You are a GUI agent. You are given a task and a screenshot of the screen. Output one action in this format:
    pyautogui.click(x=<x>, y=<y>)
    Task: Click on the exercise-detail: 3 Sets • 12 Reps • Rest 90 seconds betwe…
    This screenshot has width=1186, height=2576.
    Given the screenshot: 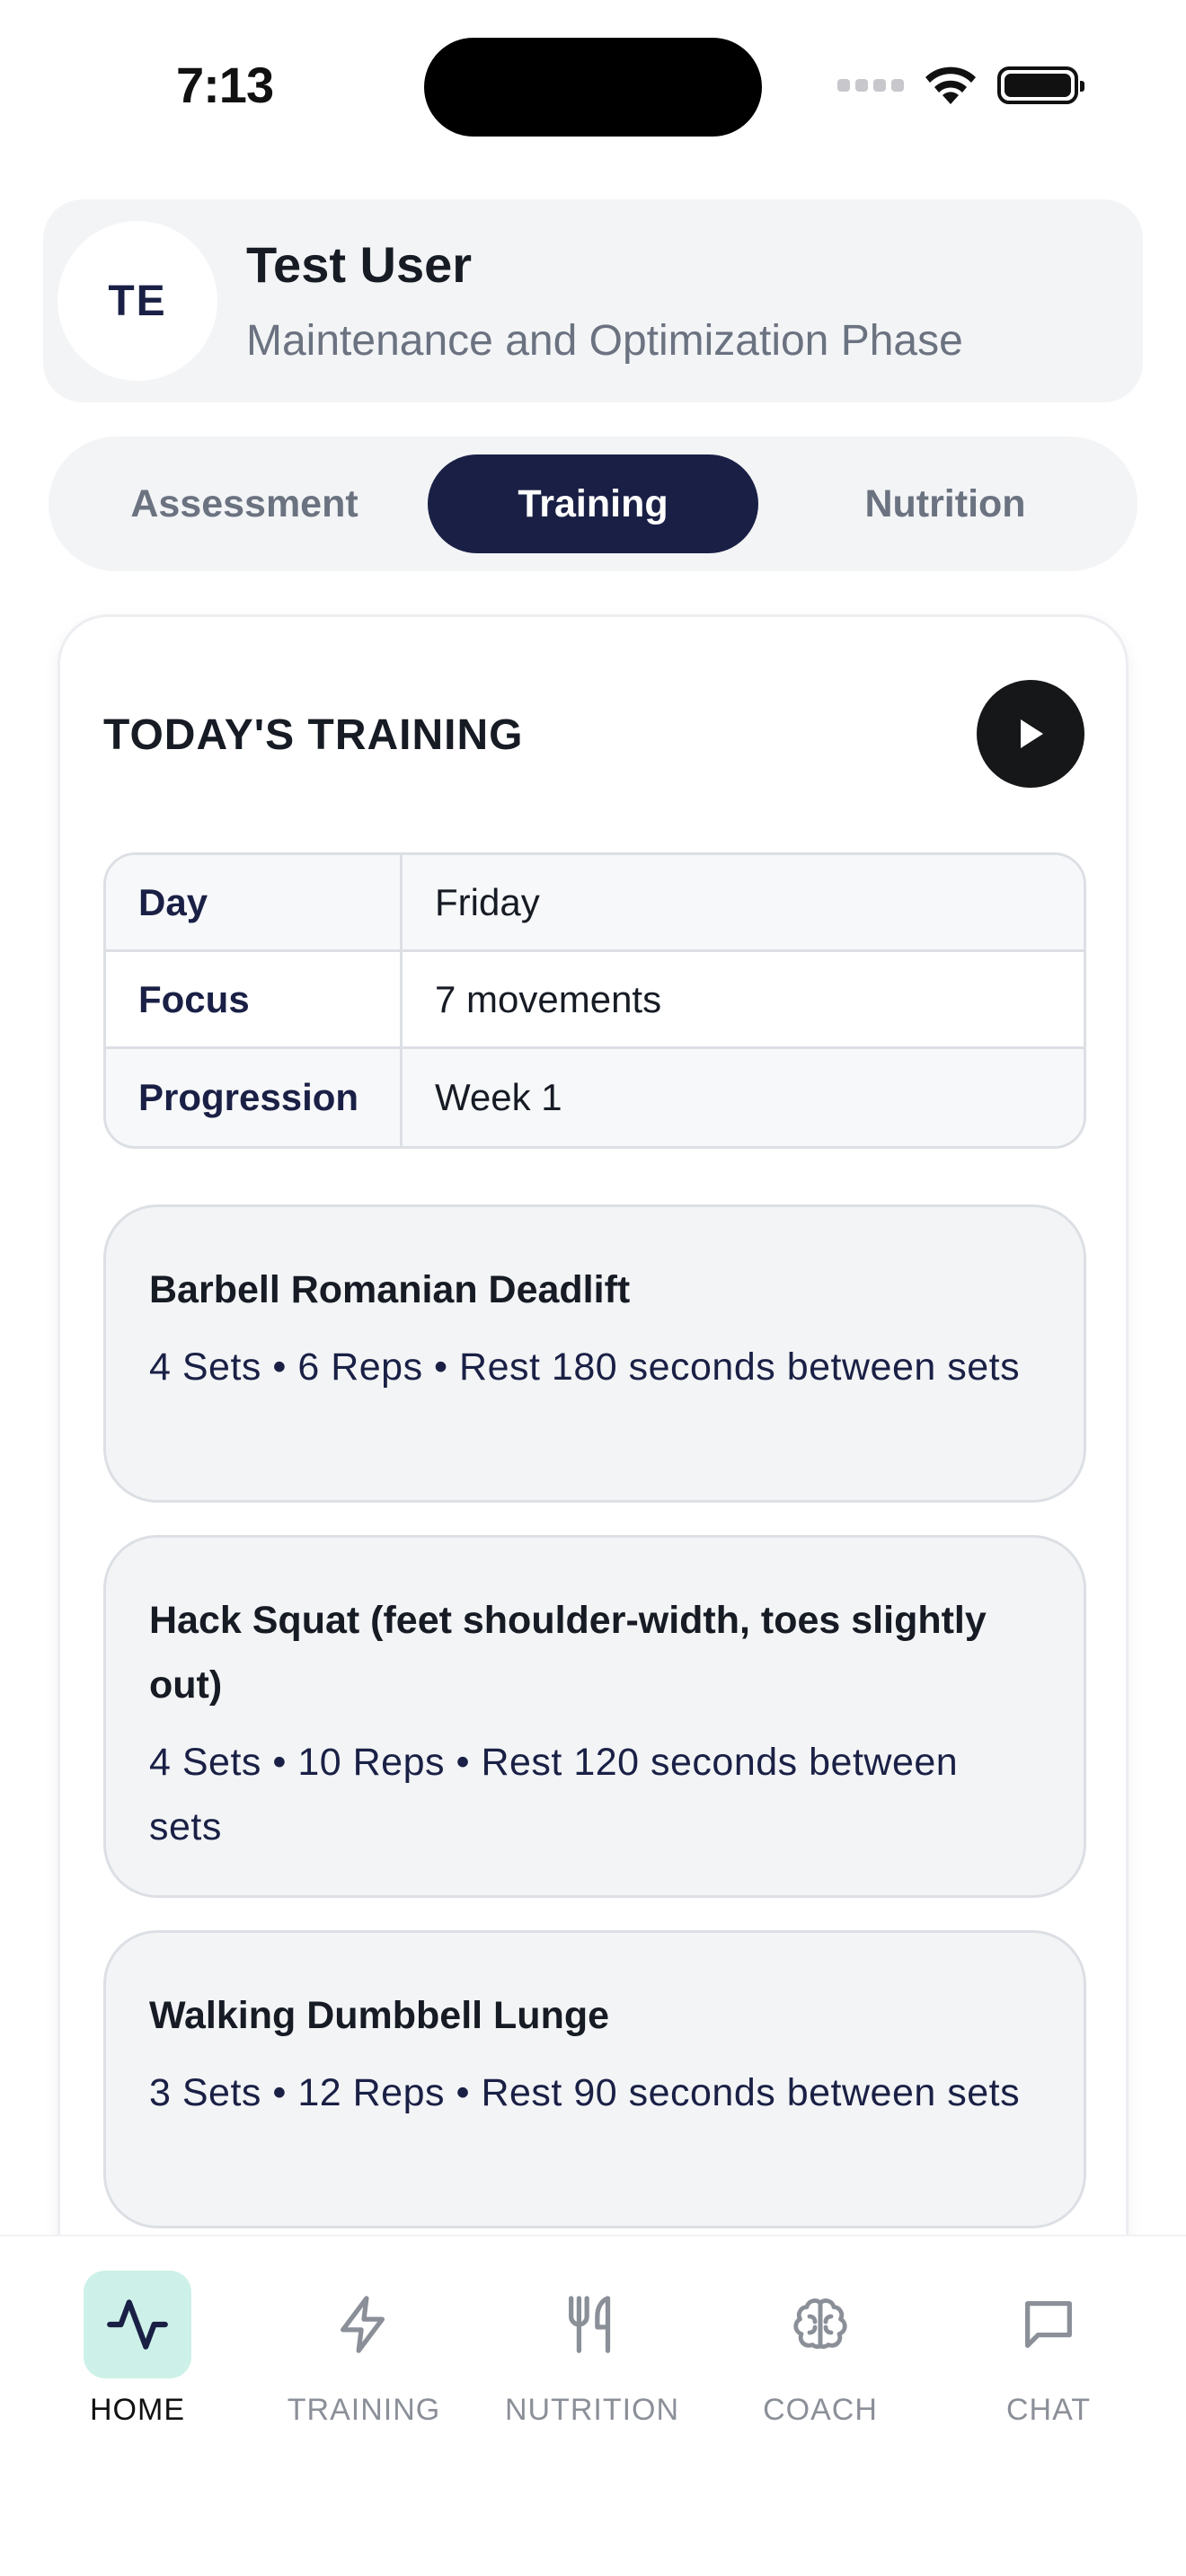 What is the action you would take?
    pyautogui.click(x=585, y=2092)
    